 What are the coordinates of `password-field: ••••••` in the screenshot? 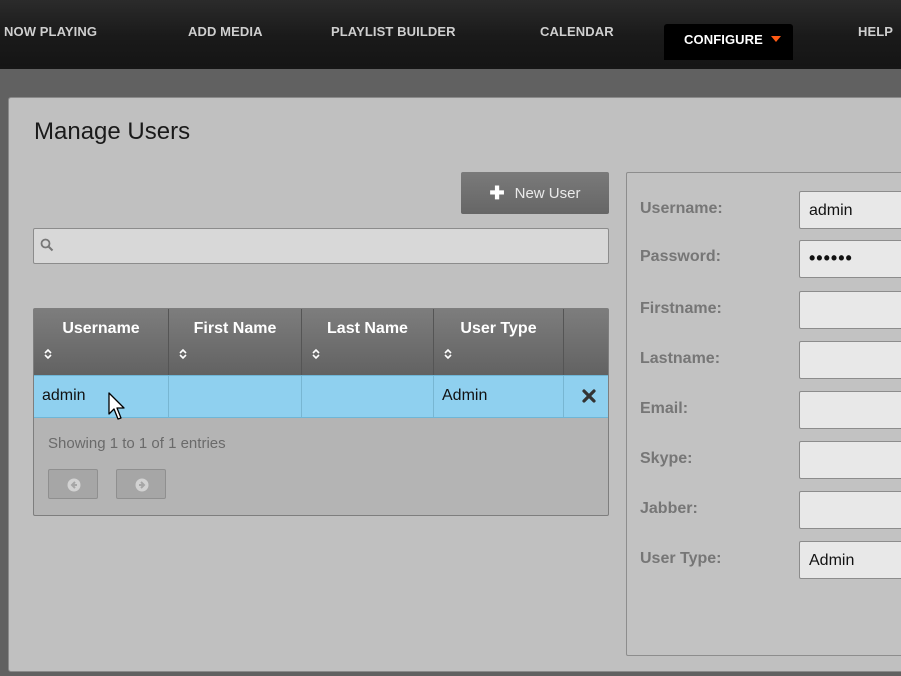 It's located at (850, 259).